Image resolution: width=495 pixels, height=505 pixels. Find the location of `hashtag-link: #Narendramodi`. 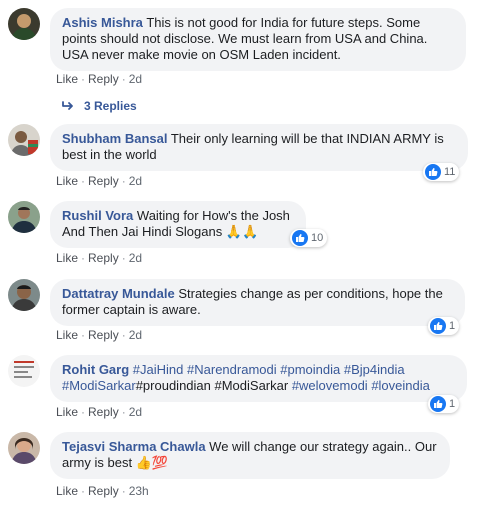

hashtag-link: #Narendramodi is located at coordinates (232, 369).